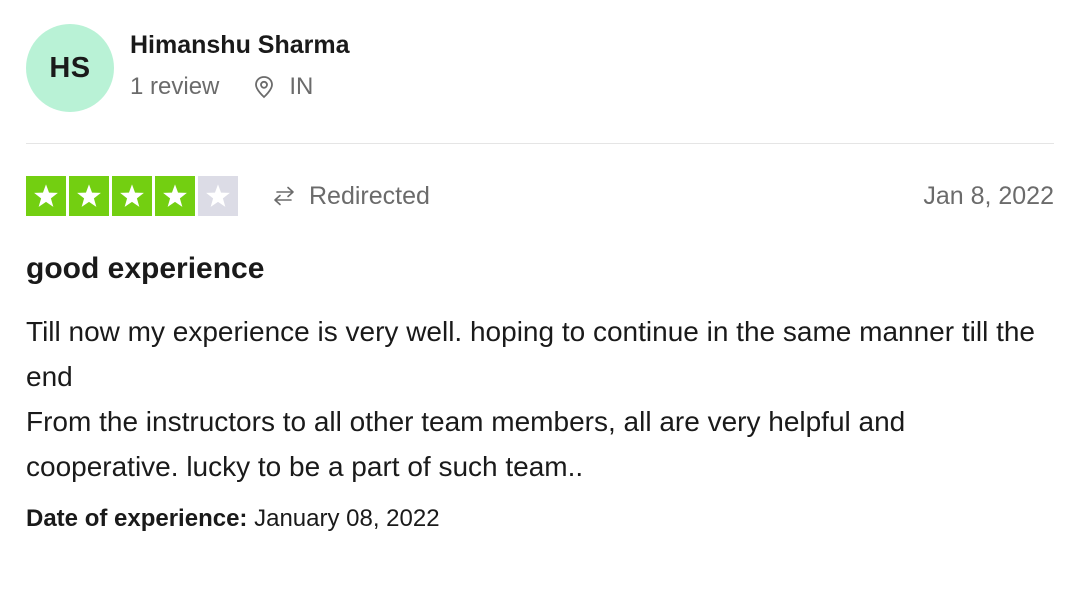 This screenshot has height=608, width=1080. Describe the element at coordinates (175, 86) in the screenshot. I see `review-count: 1 review` at that location.